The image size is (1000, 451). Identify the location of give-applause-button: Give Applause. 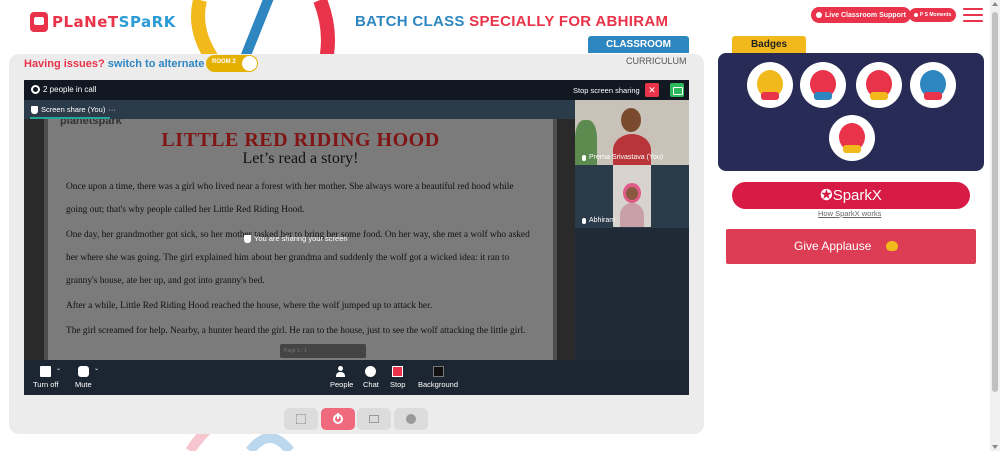
(851, 246).